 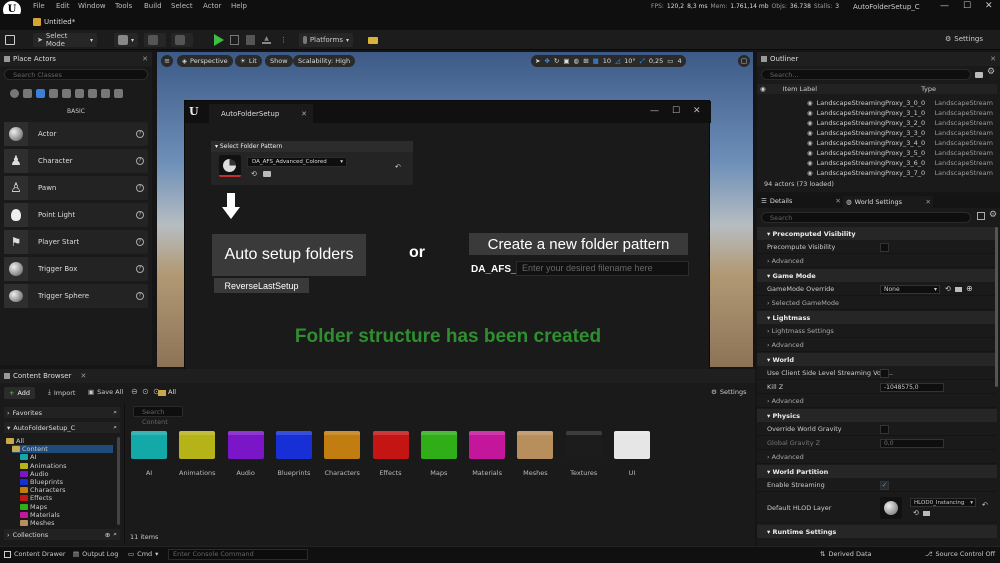 I want to click on recent-icon, so click(x=14, y=93).